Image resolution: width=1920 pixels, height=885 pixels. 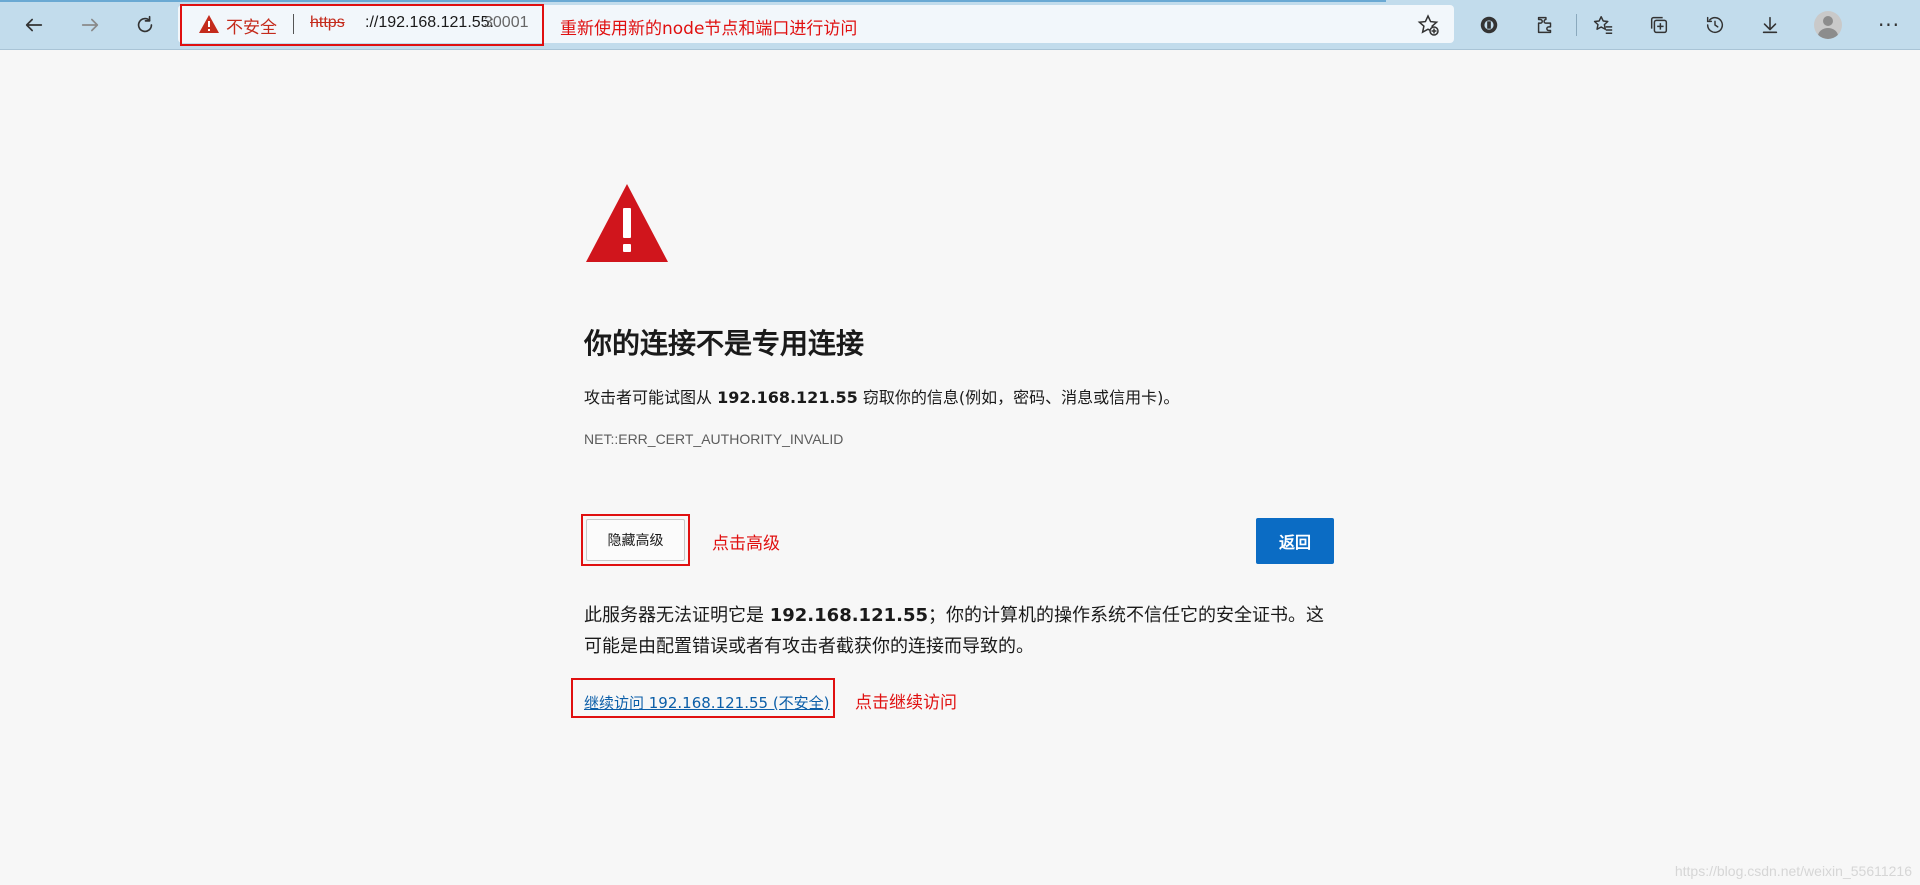 What do you see at coordinates (506, 22) in the screenshot?
I see `url-port: 30001` at bounding box center [506, 22].